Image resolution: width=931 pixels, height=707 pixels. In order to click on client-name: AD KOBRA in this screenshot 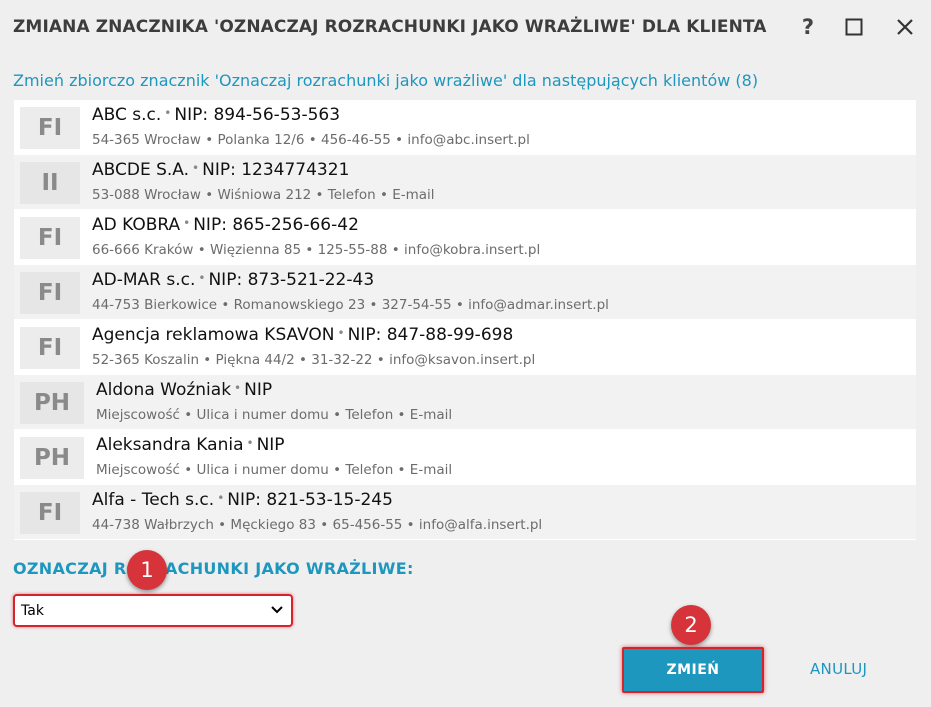, I will do `click(136, 225)`.